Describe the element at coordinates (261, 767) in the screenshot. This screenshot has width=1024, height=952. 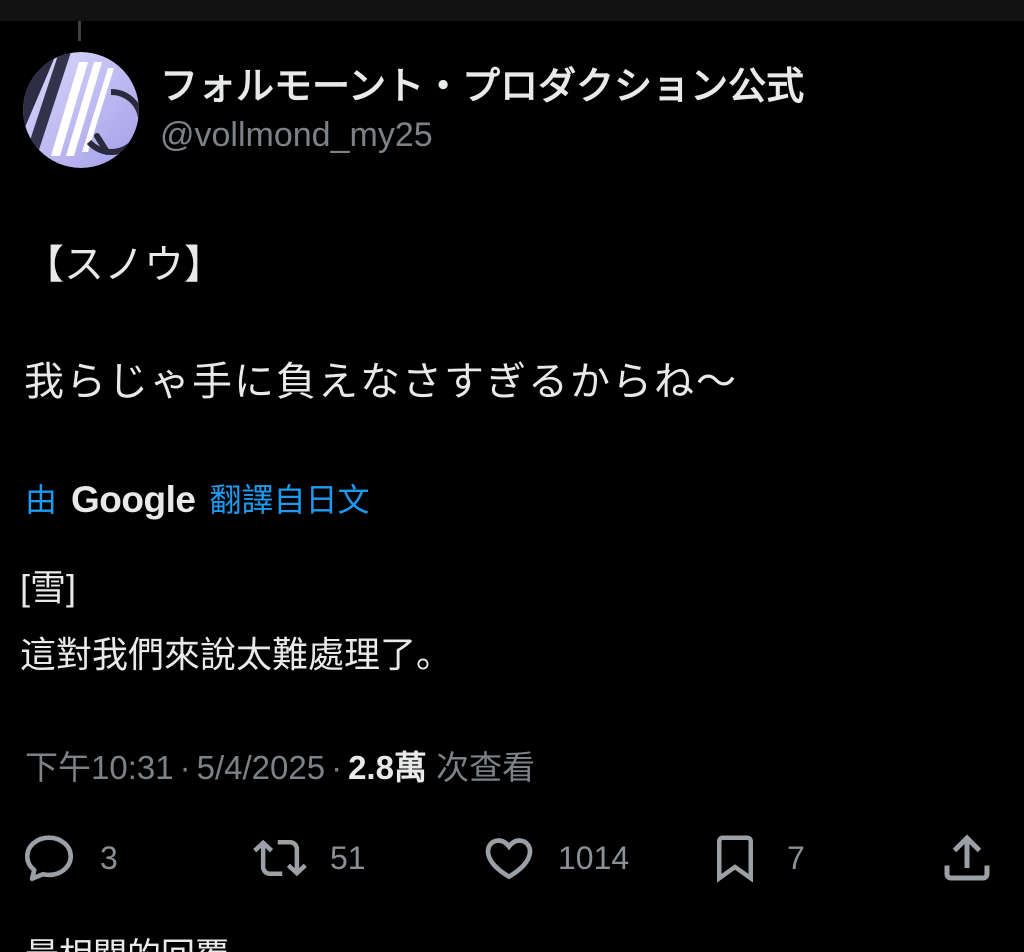
I see `post-date: 5/4/2025` at that location.